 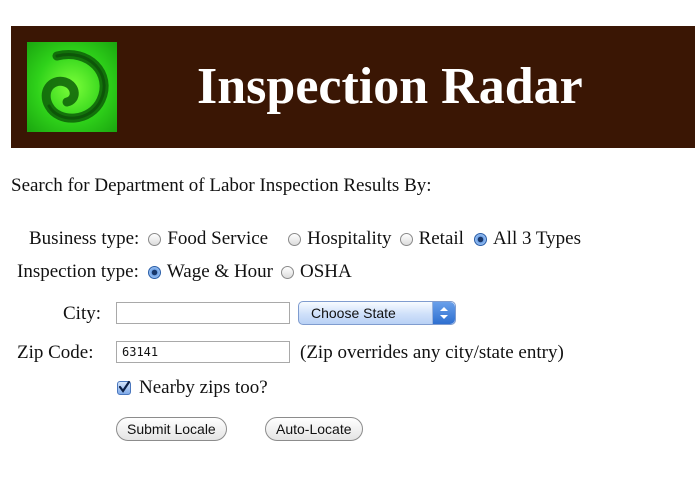 What do you see at coordinates (314, 429) in the screenshot?
I see `auto-locate-button: Auto-Locate` at bounding box center [314, 429].